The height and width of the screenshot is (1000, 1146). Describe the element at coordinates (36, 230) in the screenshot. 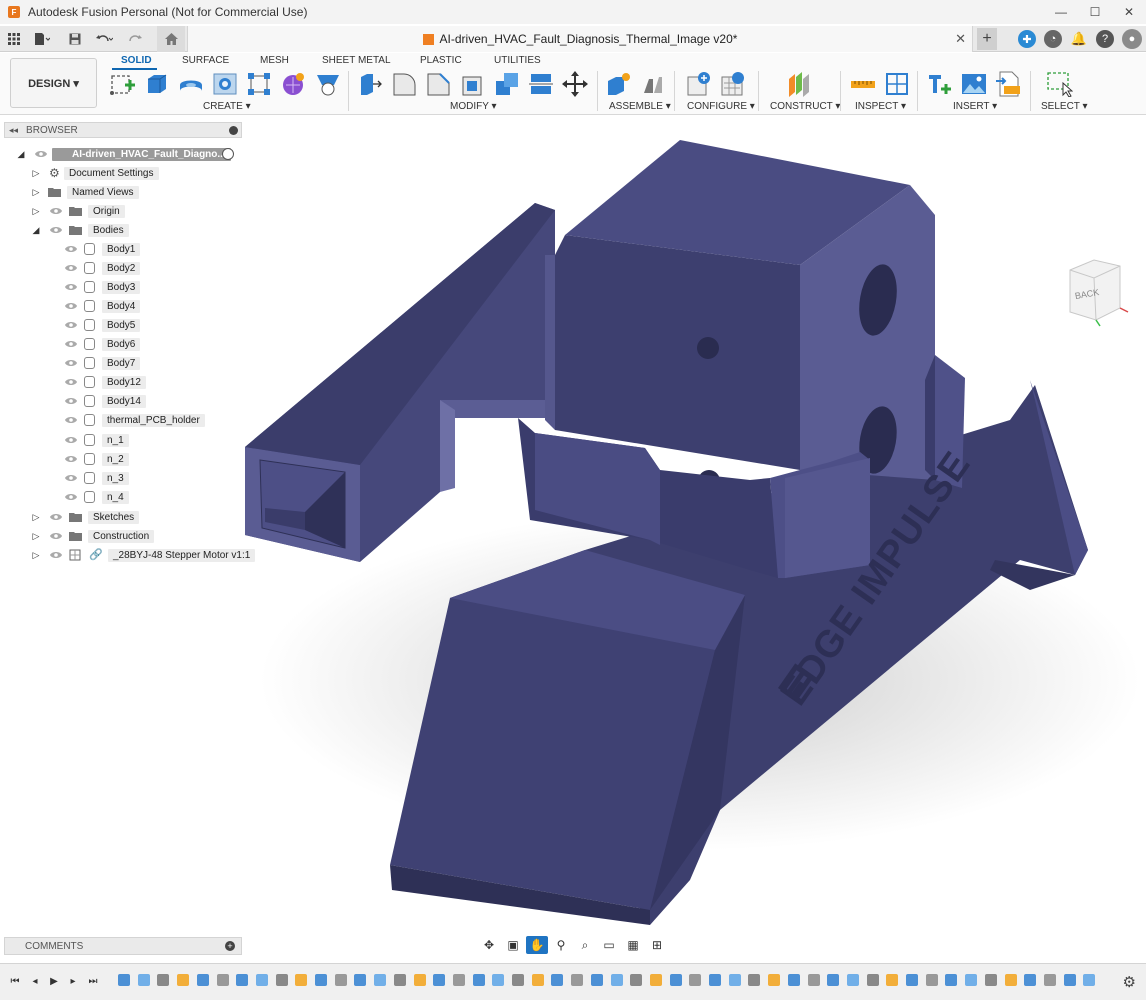

I see `expand-toggle-icon: ◢` at that location.